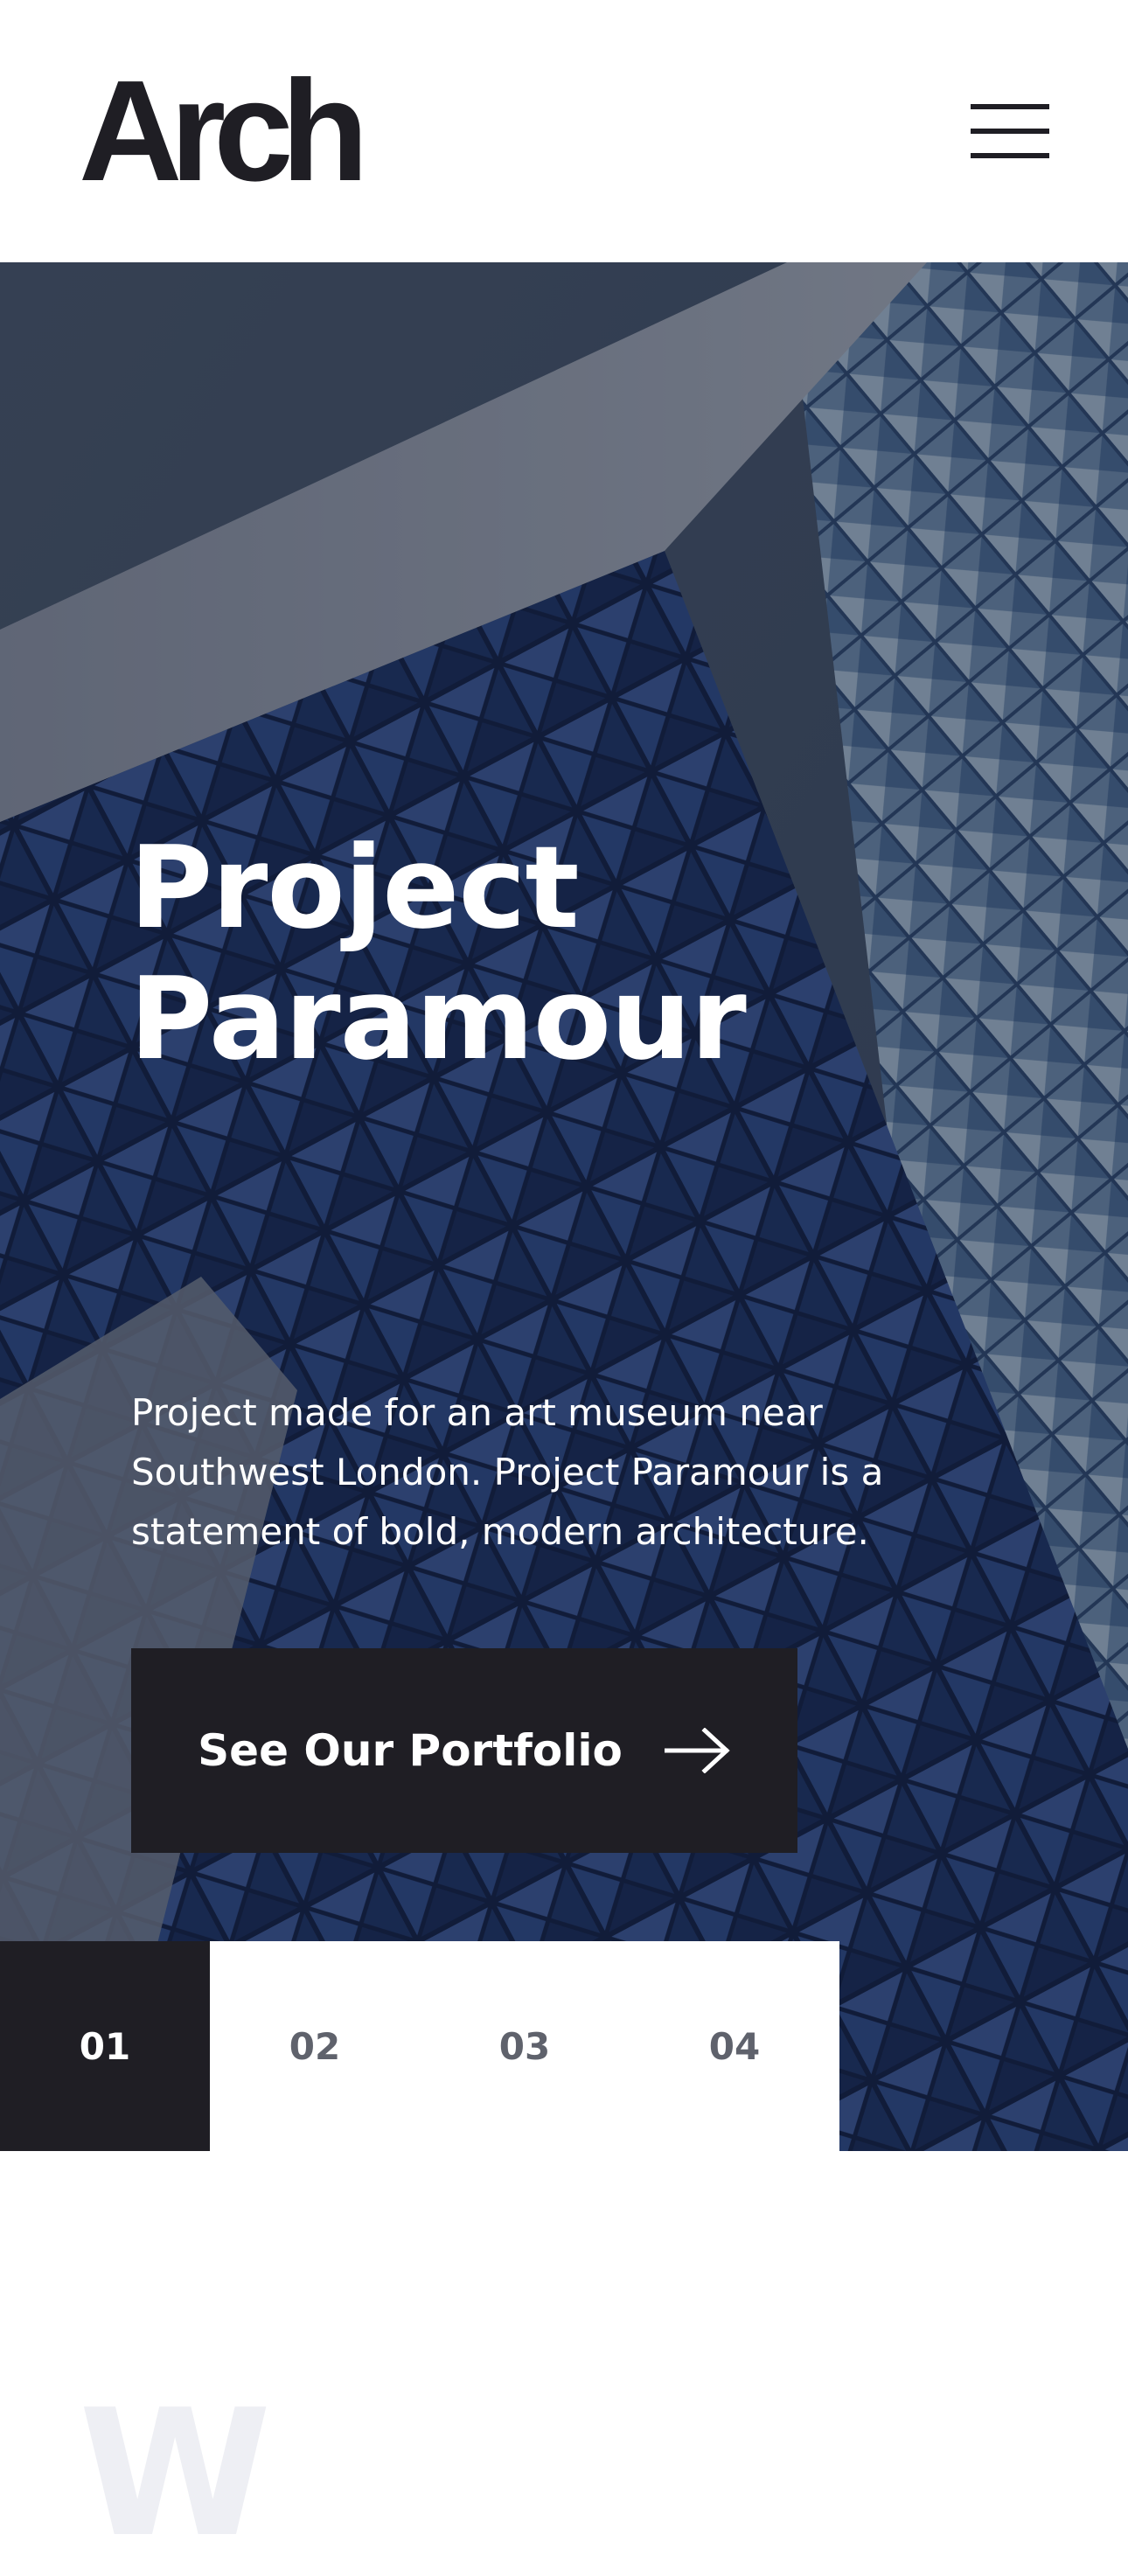  What do you see at coordinates (734, 2046) in the screenshot?
I see `pagination-item-04: 04` at bounding box center [734, 2046].